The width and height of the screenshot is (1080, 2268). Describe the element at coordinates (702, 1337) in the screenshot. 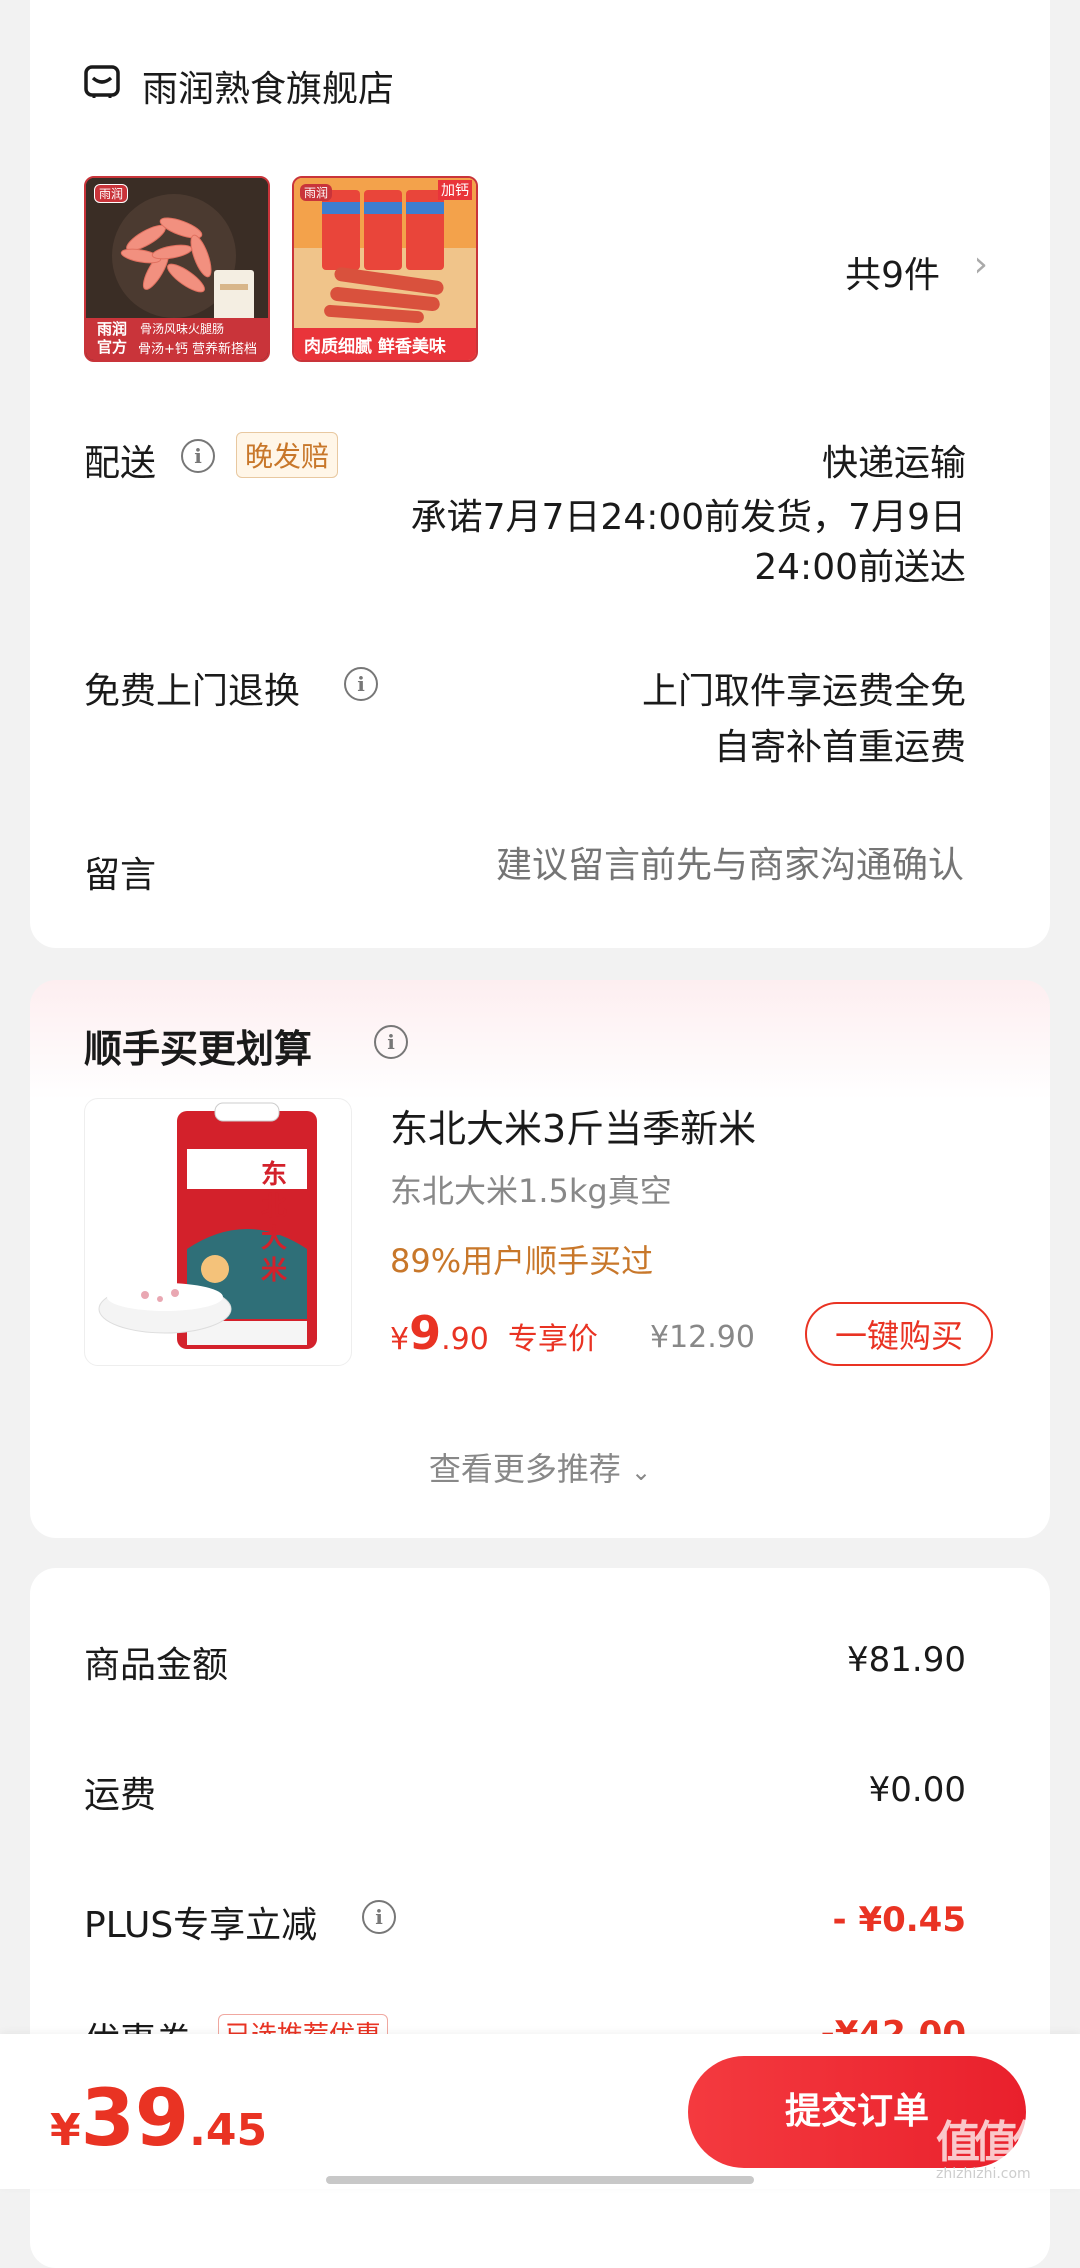

I see `original-price: ¥12.90` at that location.